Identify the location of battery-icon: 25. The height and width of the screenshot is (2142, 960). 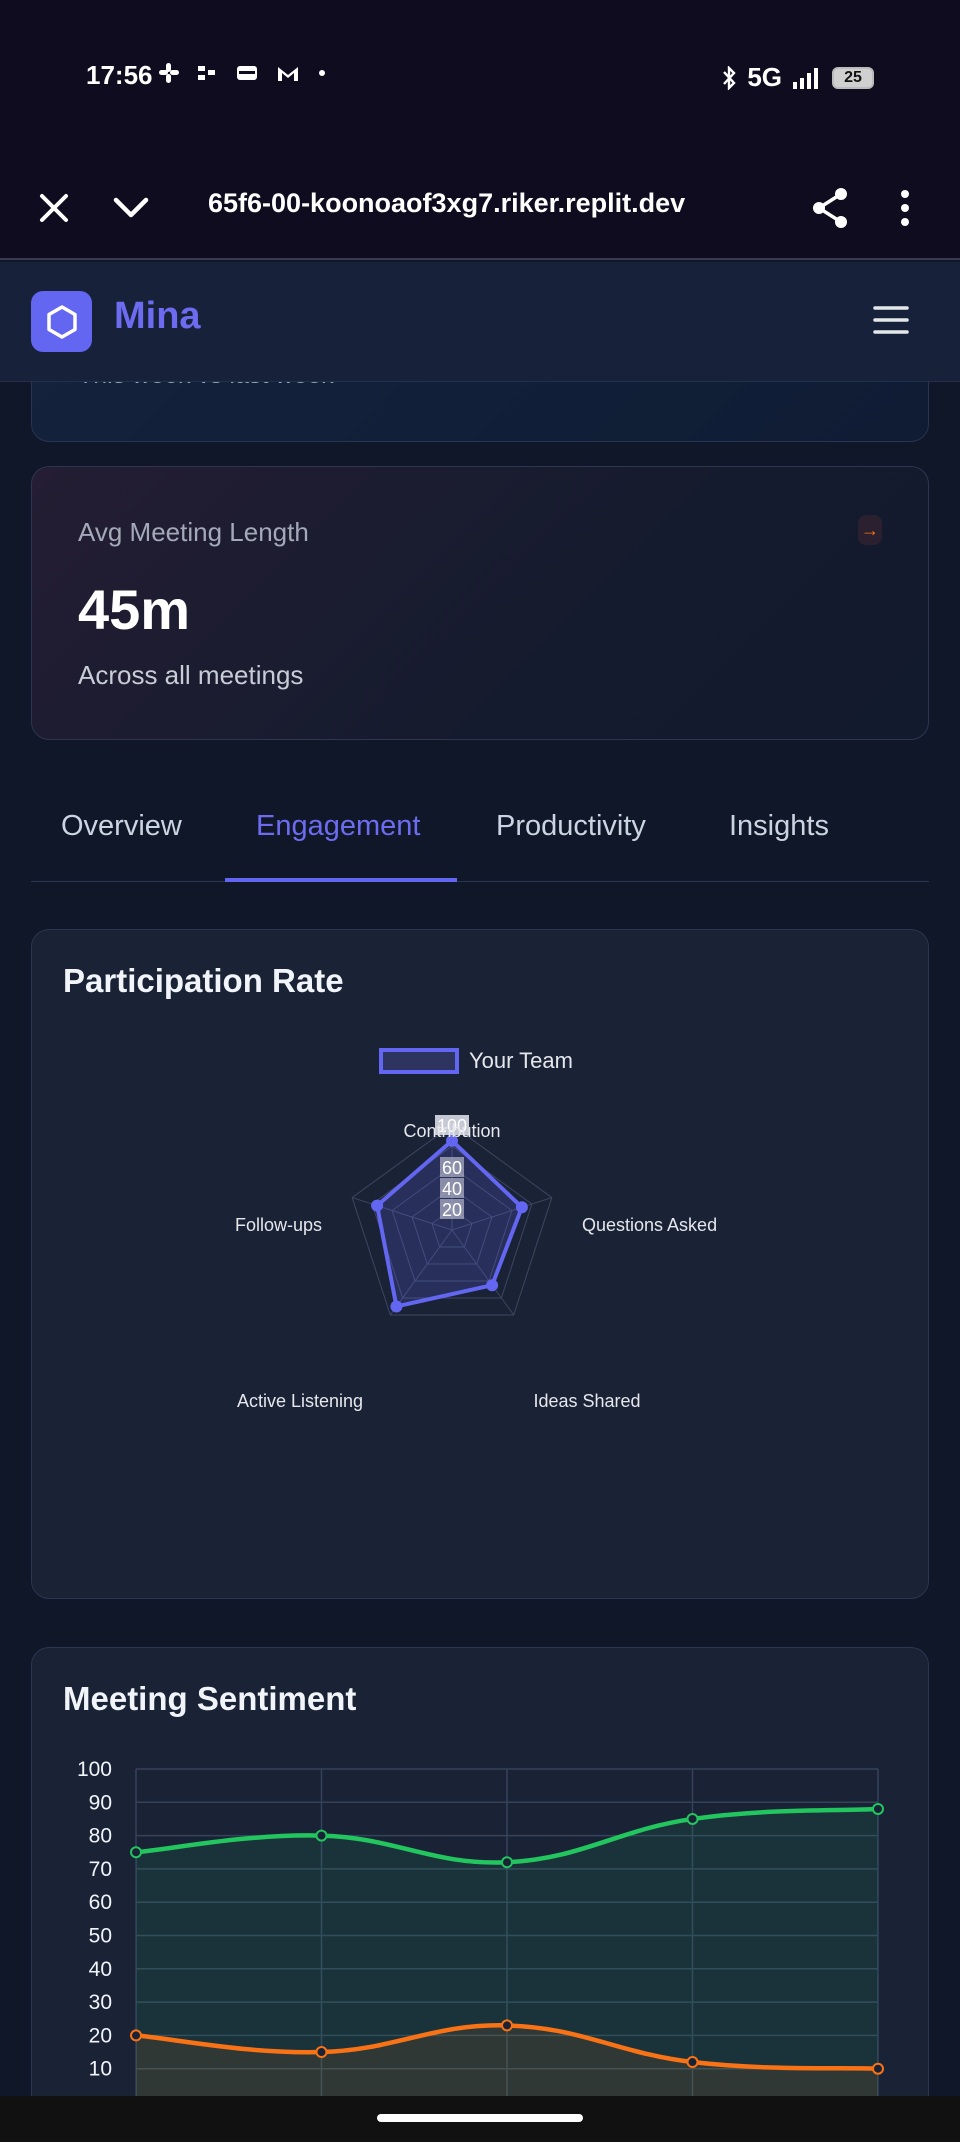
(853, 77).